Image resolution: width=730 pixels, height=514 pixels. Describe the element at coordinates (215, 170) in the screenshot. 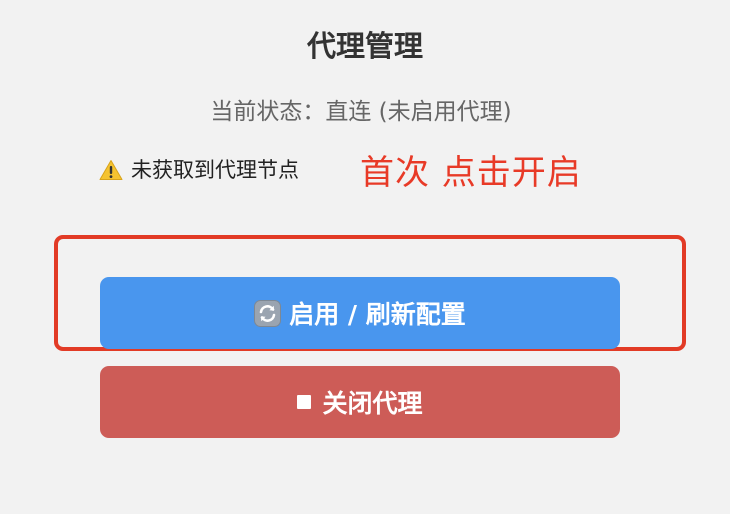

I see `warning-text: 未获取到代理节点` at that location.